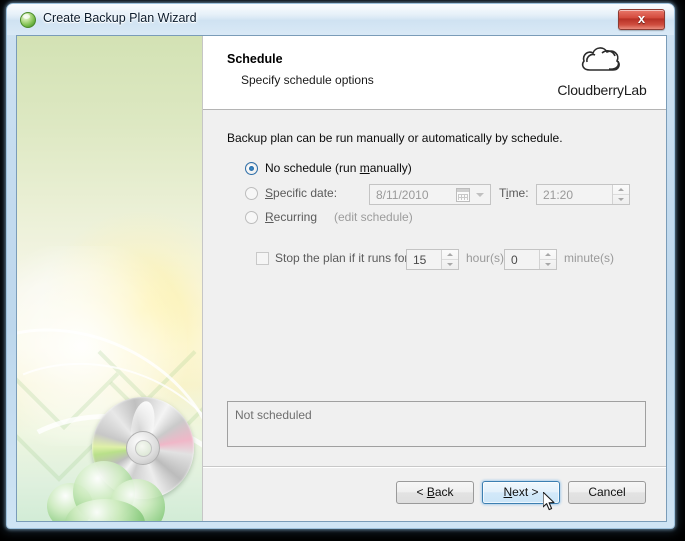 The image size is (685, 541). Describe the element at coordinates (432, 259) in the screenshot. I see `stop-hours-input: 15` at that location.